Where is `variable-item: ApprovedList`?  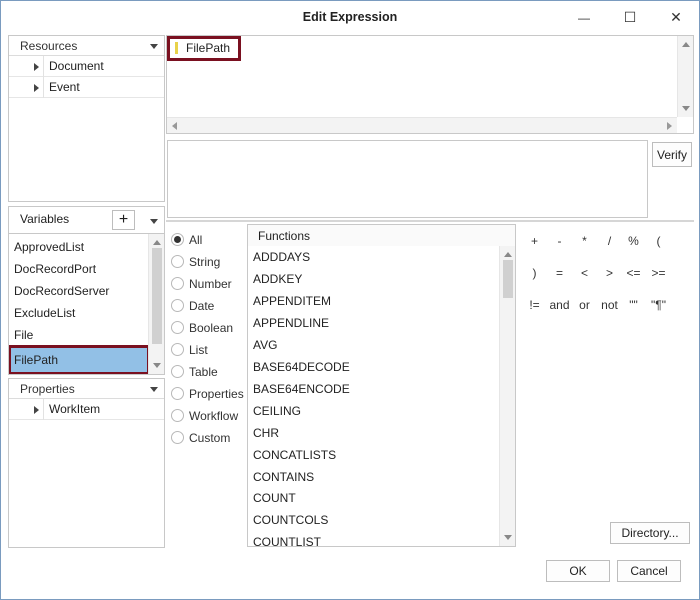 variable-item: ApprovedList is located at coordinates (79, 247).